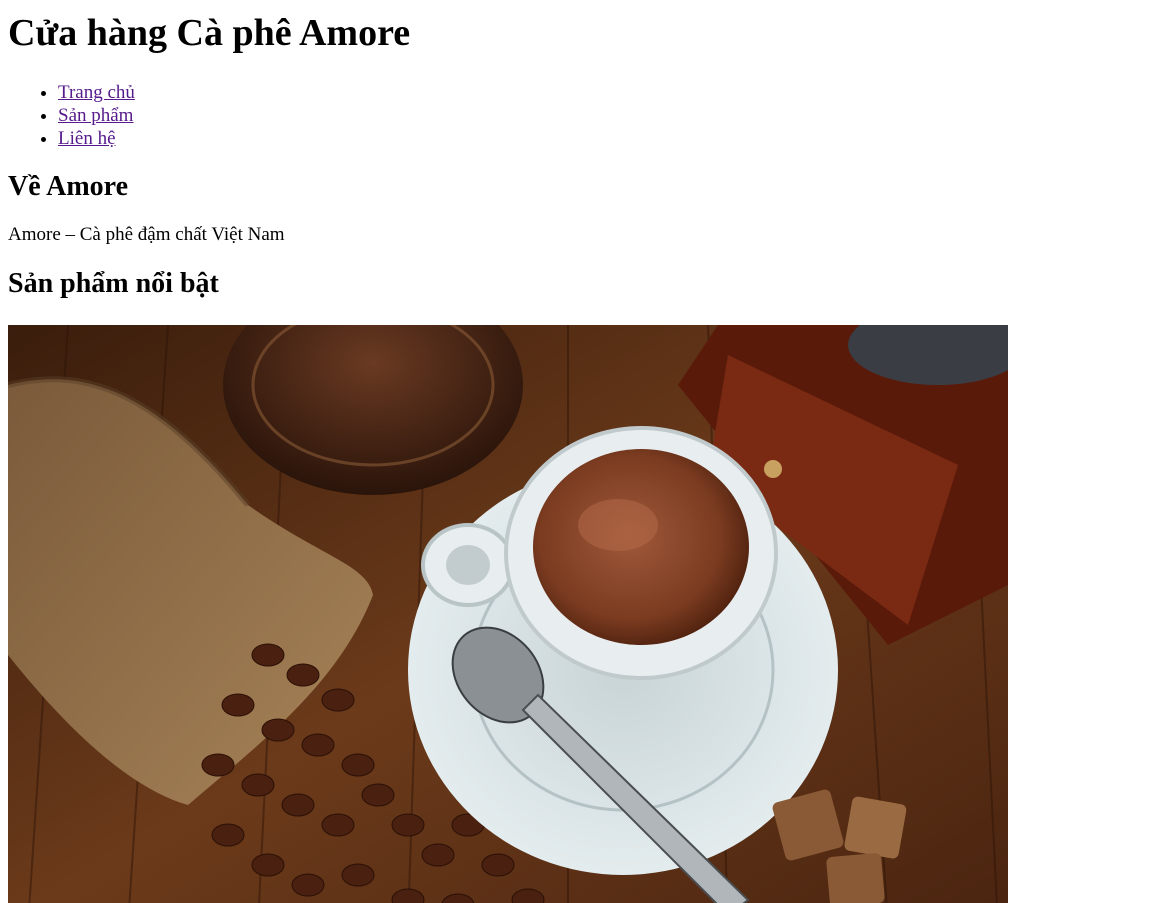 This screenshot has height=903, width=1169. I want to click on about-heading: Về Amore, so click(68, 186).